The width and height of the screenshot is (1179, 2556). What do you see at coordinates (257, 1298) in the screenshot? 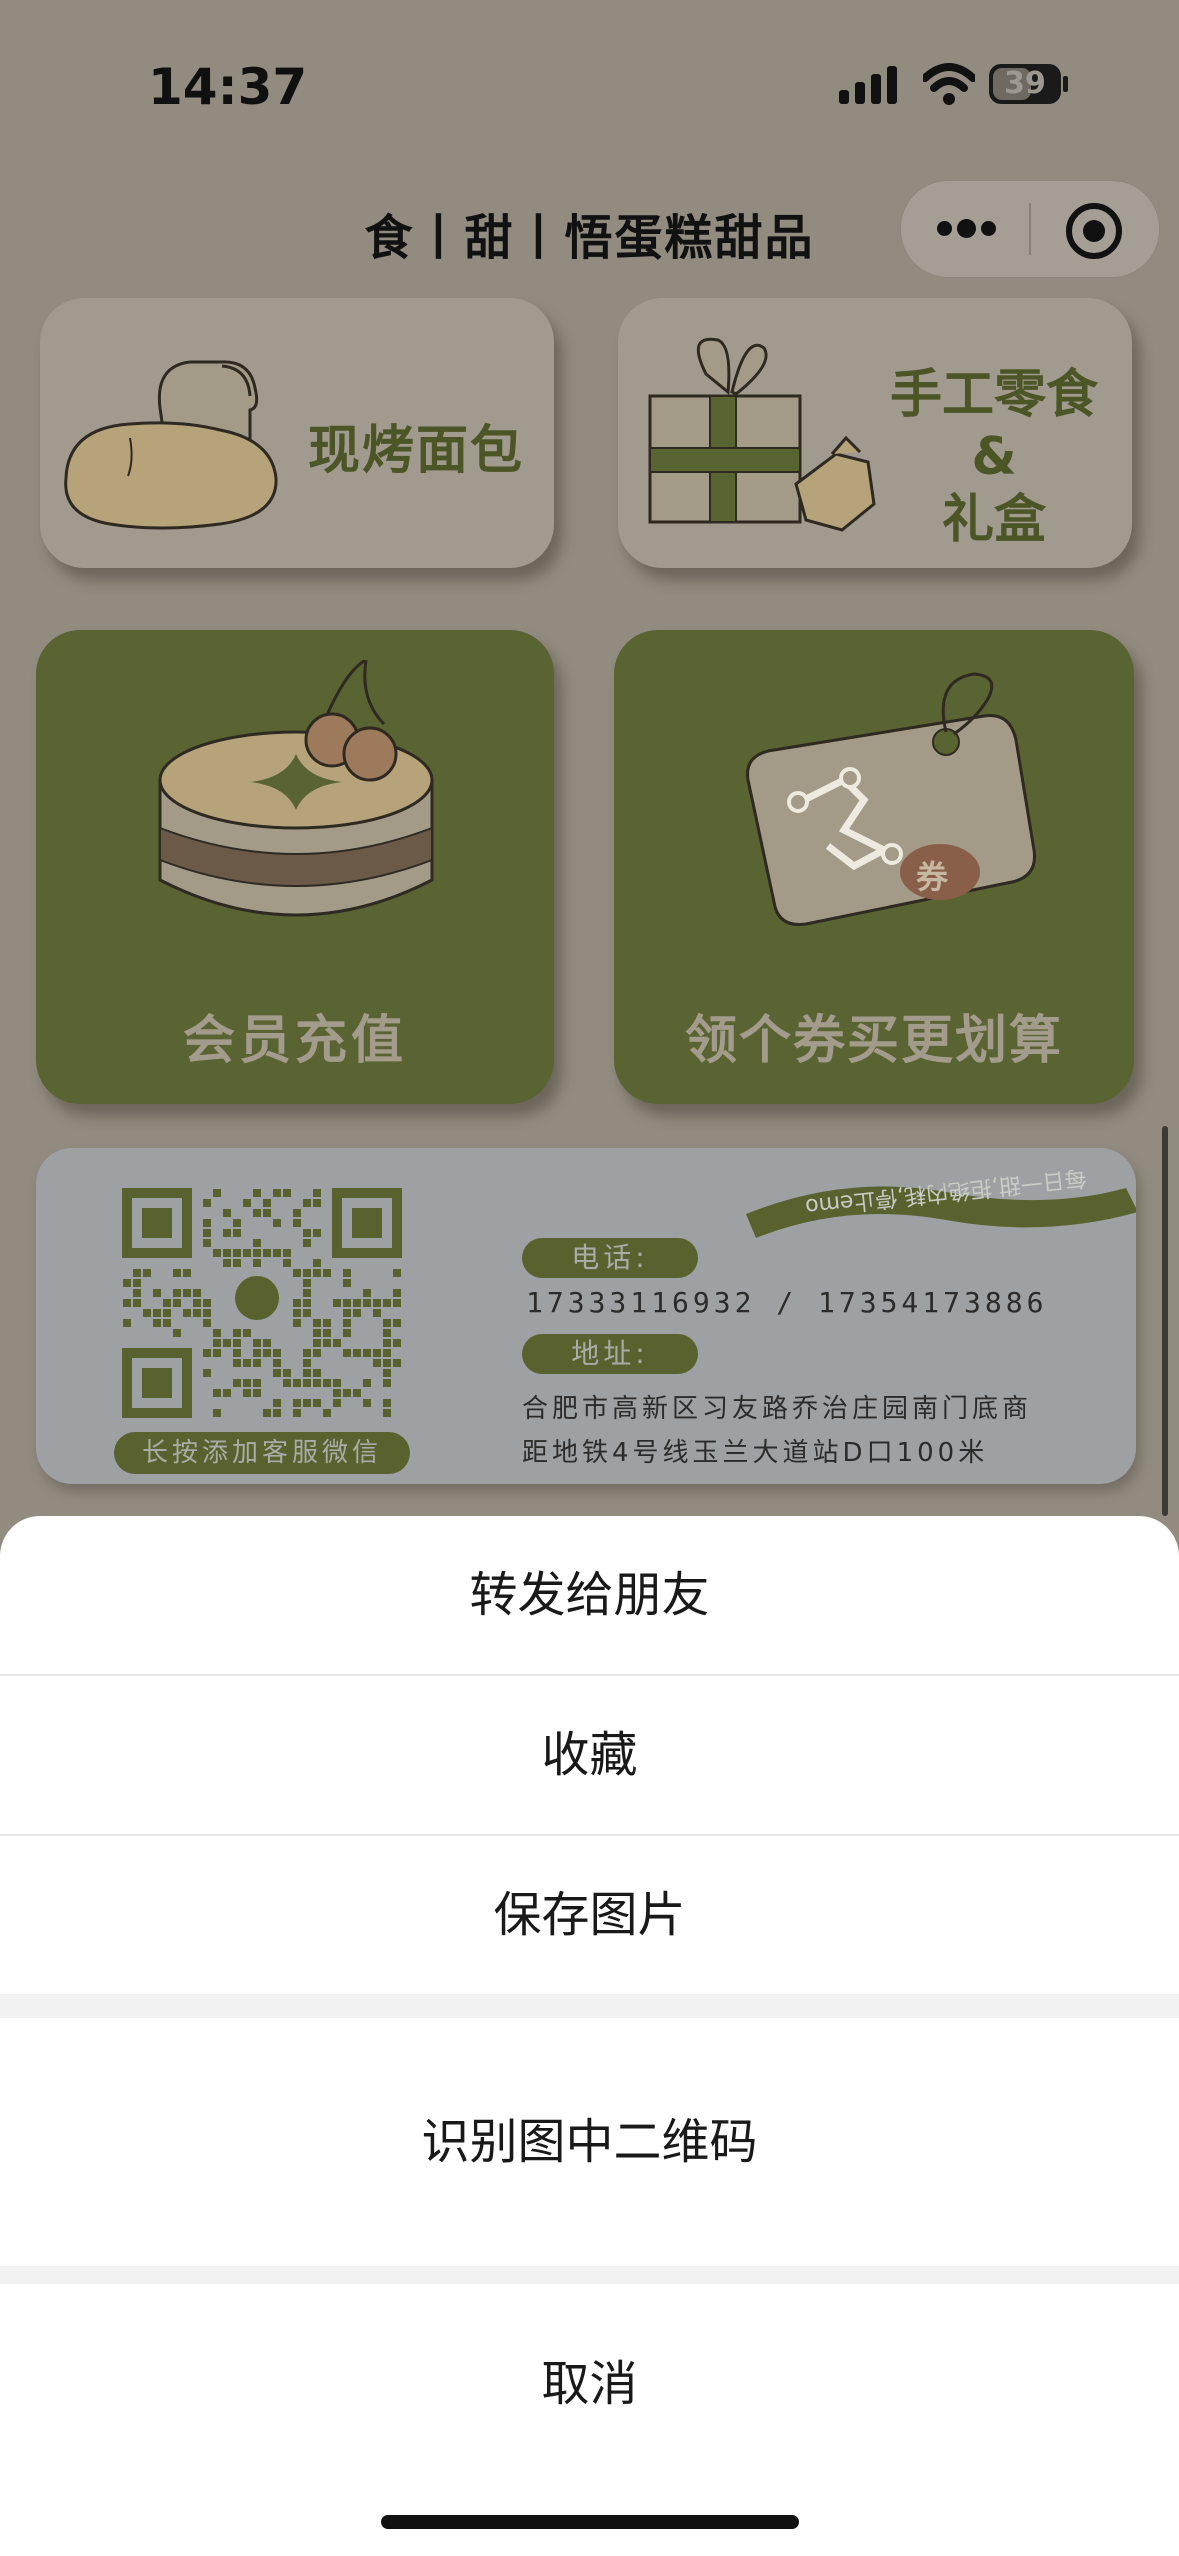
I see `wechat-logo-icon` at bounding box center [257, 1298].